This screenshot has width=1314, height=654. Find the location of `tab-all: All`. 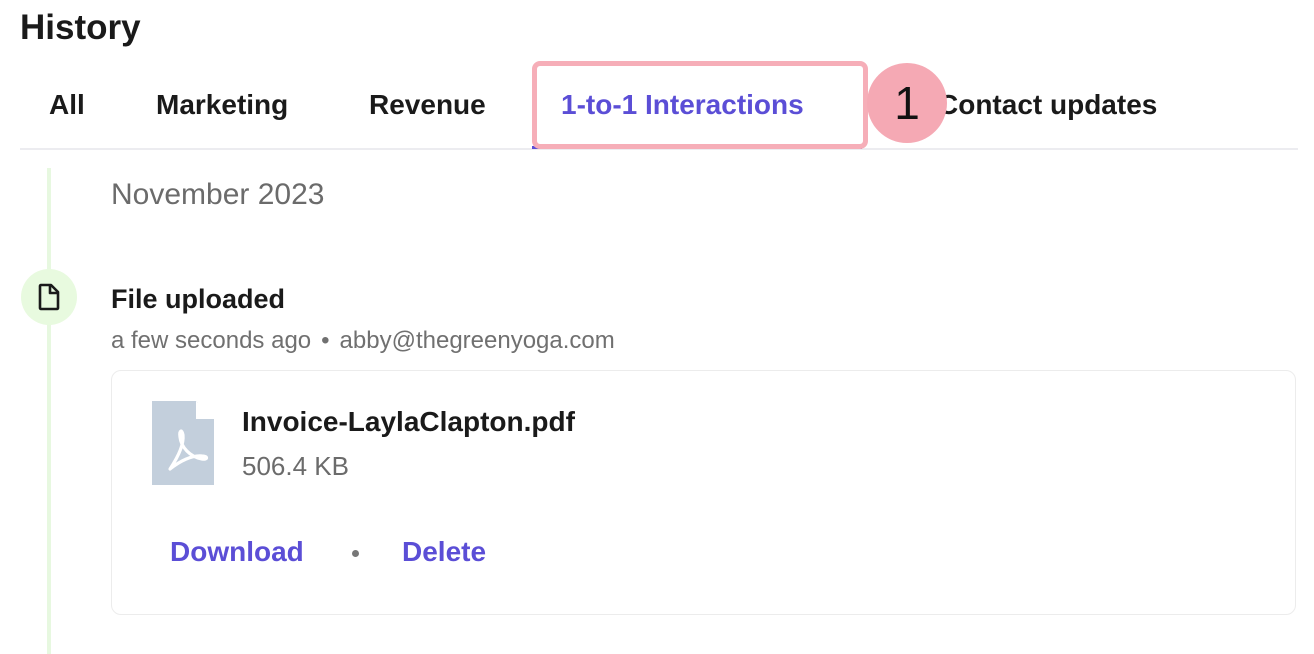

tab-all: All is located at coordinates (67, 105).